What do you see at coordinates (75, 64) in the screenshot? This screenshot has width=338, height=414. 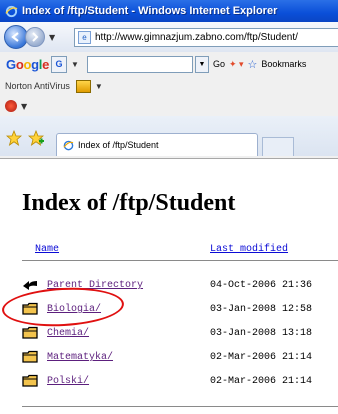 I see `google-menu-dropdown-icon: ▼` at bounding box center [75, 64].